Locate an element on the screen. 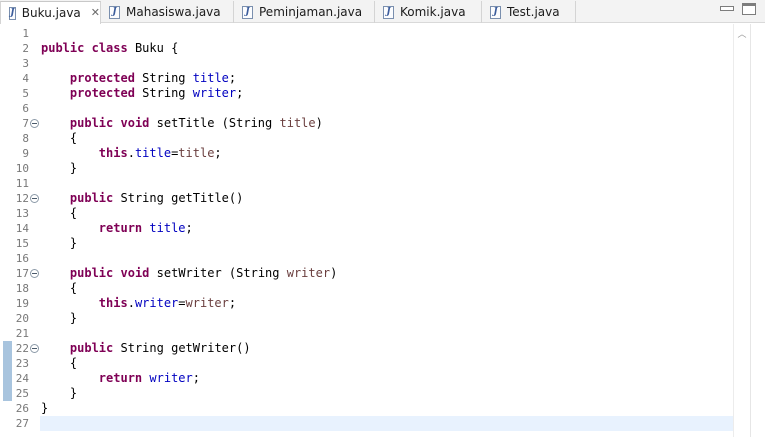 The height and width of the screenshot is (437, 765). code-line: this.title=title; is located at coordinates (131, 153).